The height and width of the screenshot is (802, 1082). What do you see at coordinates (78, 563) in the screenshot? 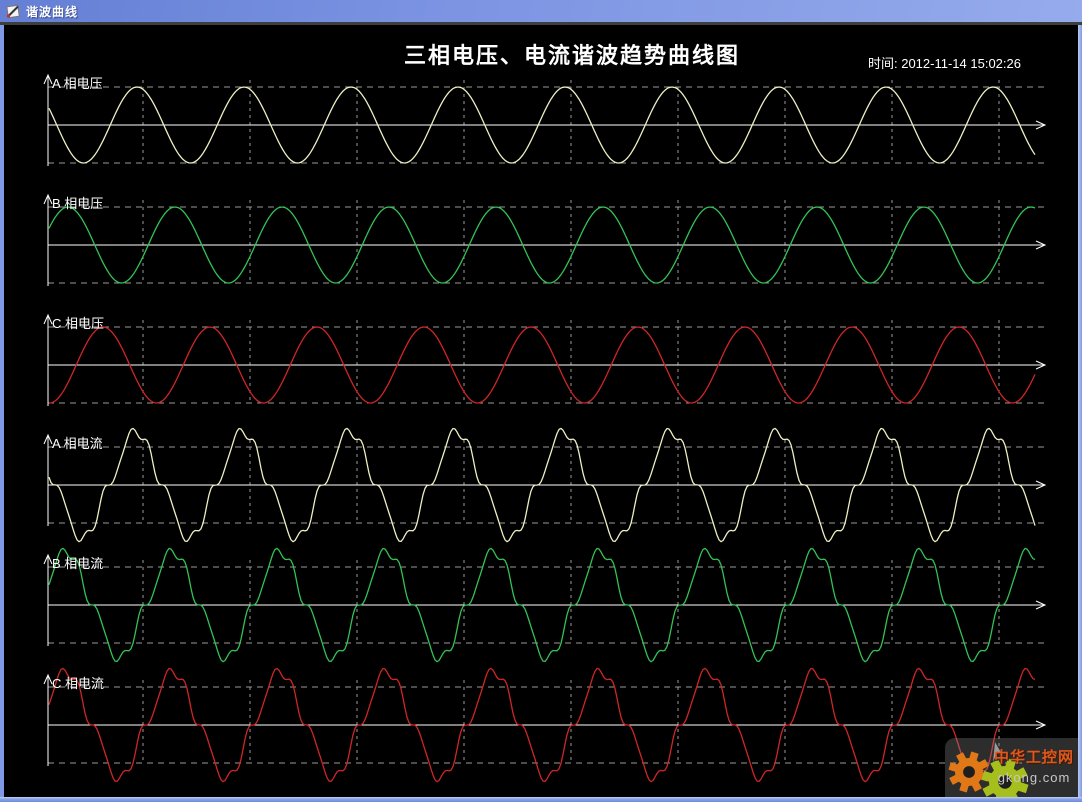
I see `waveform-label: B 相电流` at bounding box center [78, 563].